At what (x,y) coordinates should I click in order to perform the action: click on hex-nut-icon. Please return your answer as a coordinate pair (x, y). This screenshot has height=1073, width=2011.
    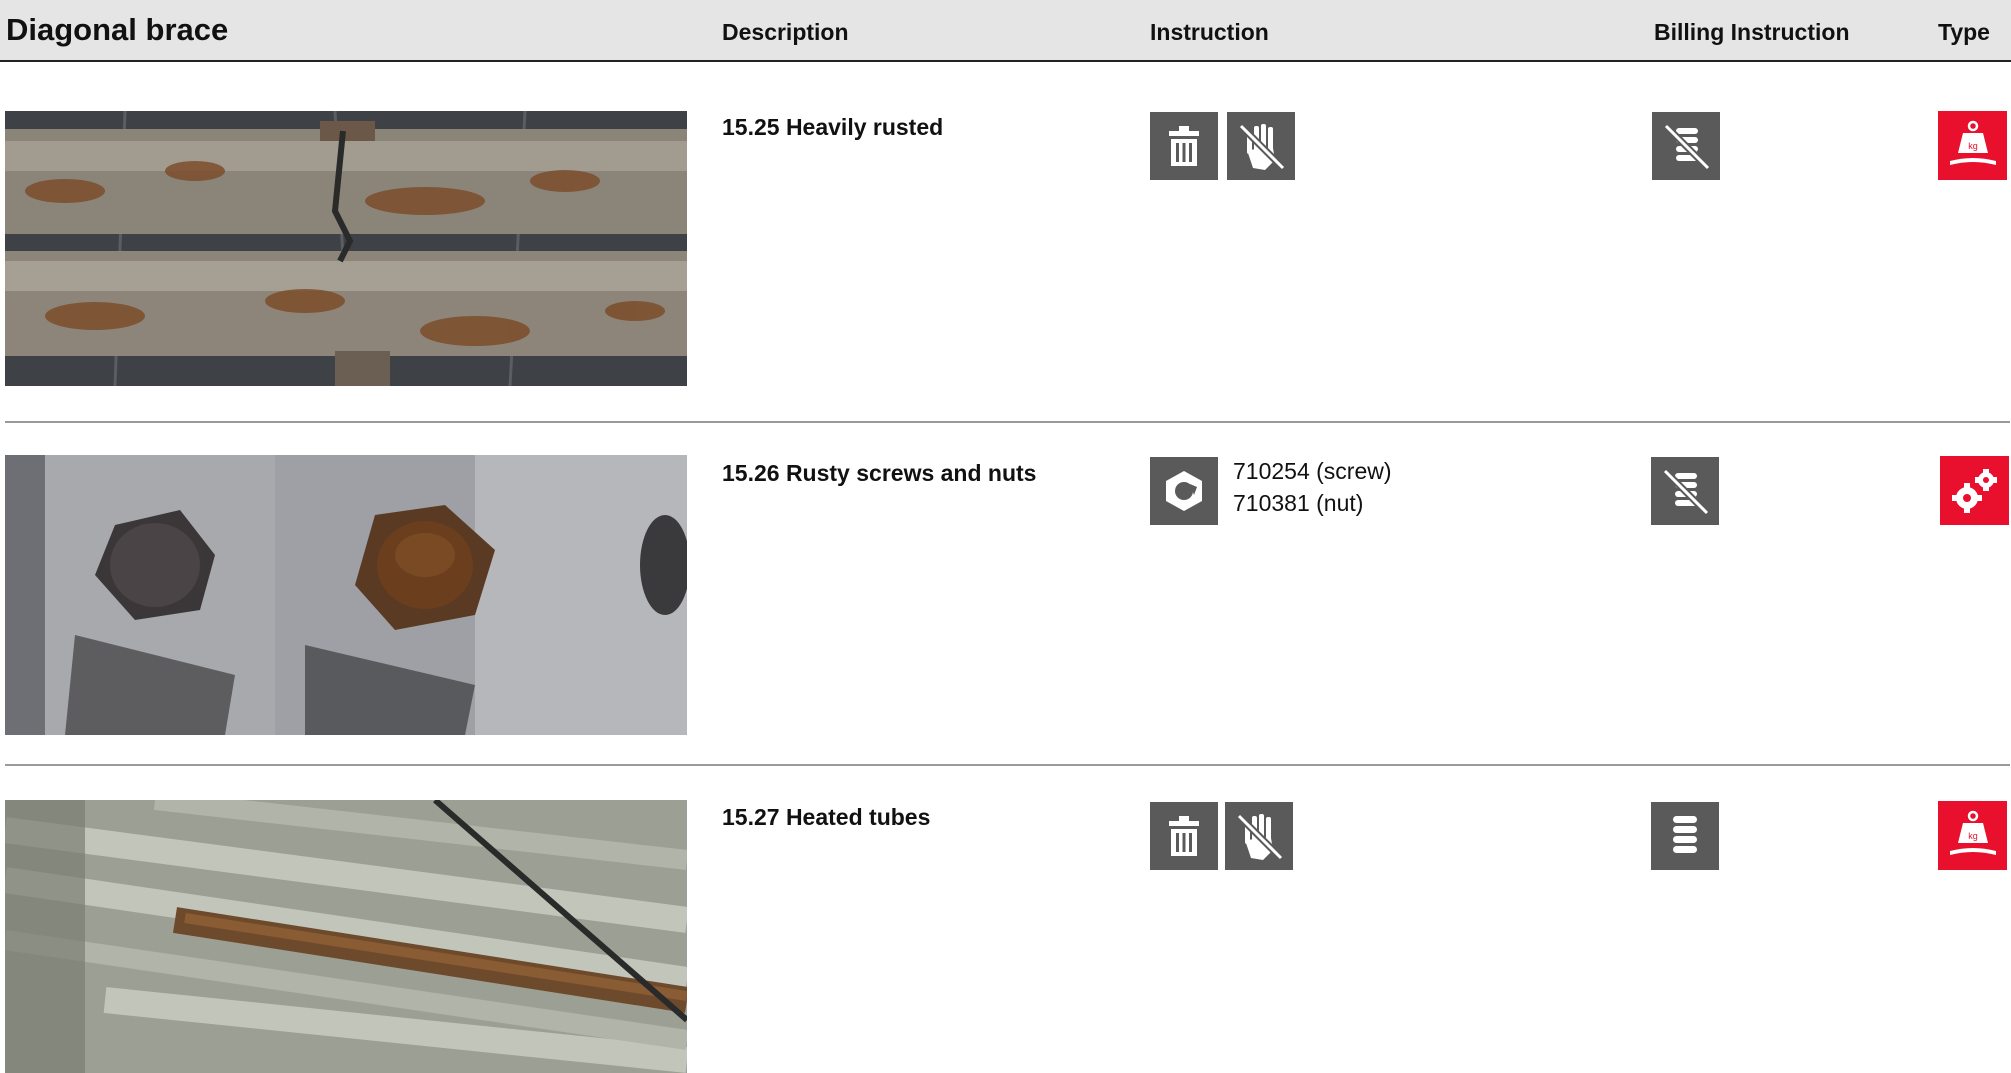
    Looking at the image, I should click on (1184, 491).